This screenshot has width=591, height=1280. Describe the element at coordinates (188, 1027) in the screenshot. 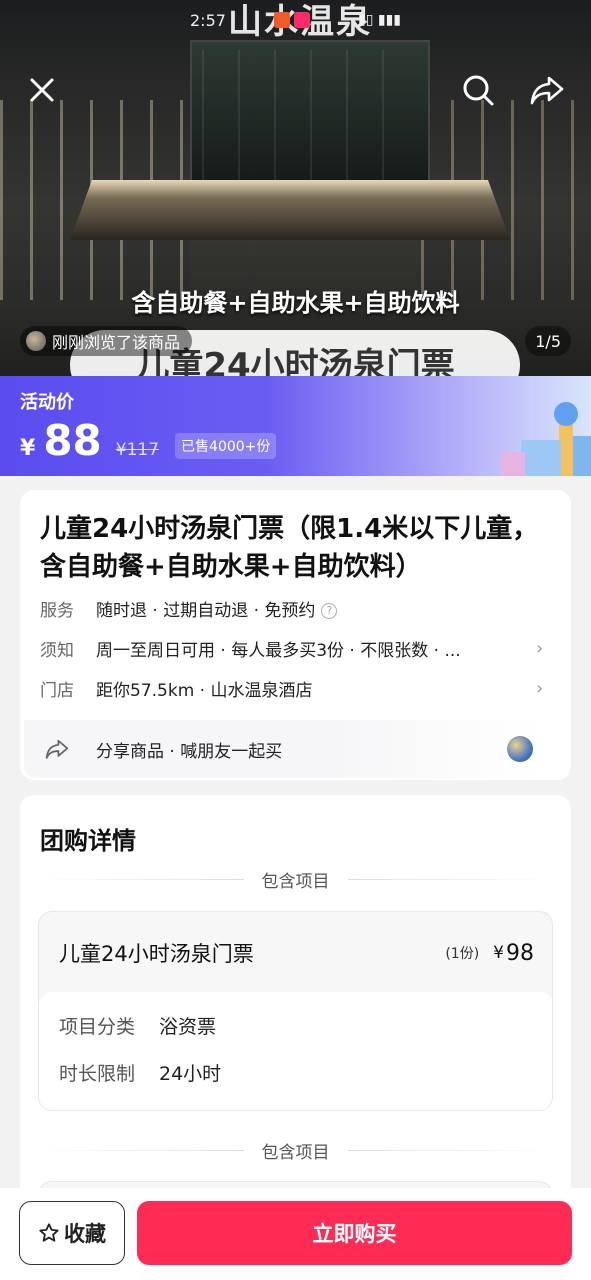

I see `attribute-value: 浴资票` at that location.